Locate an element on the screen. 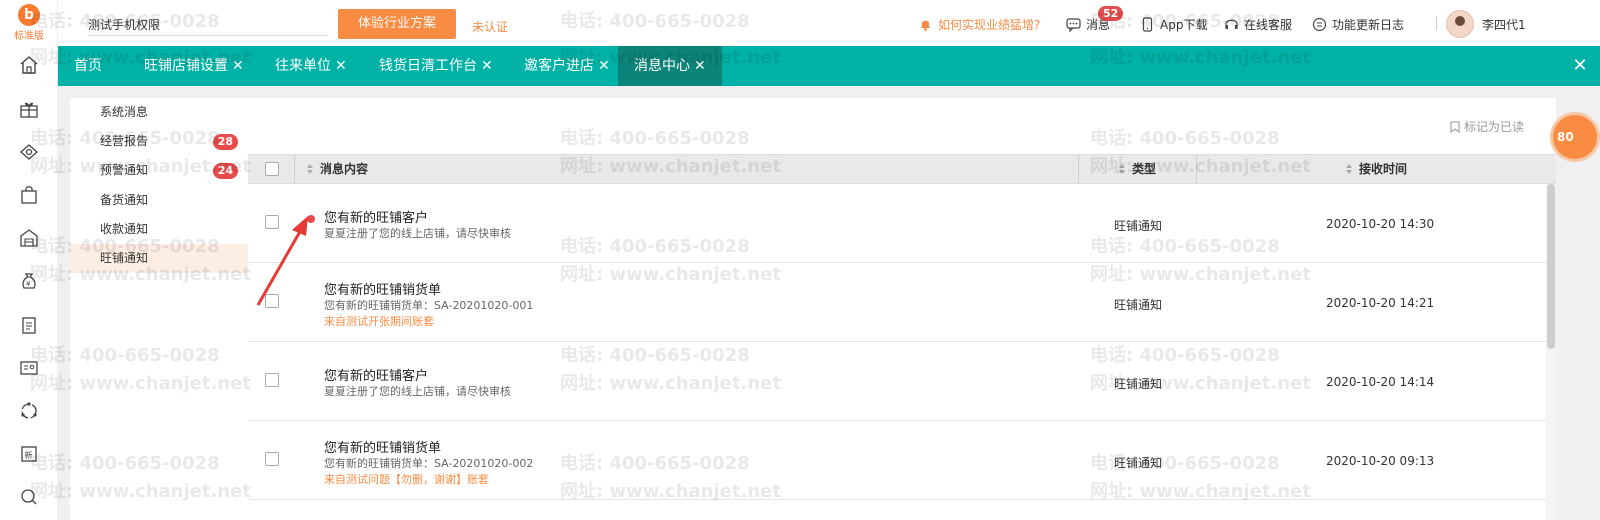 This screenshot has width=1600, height=520. menu-item-shop-notice: 旺铺通知 is located at coordinates (159, 258).